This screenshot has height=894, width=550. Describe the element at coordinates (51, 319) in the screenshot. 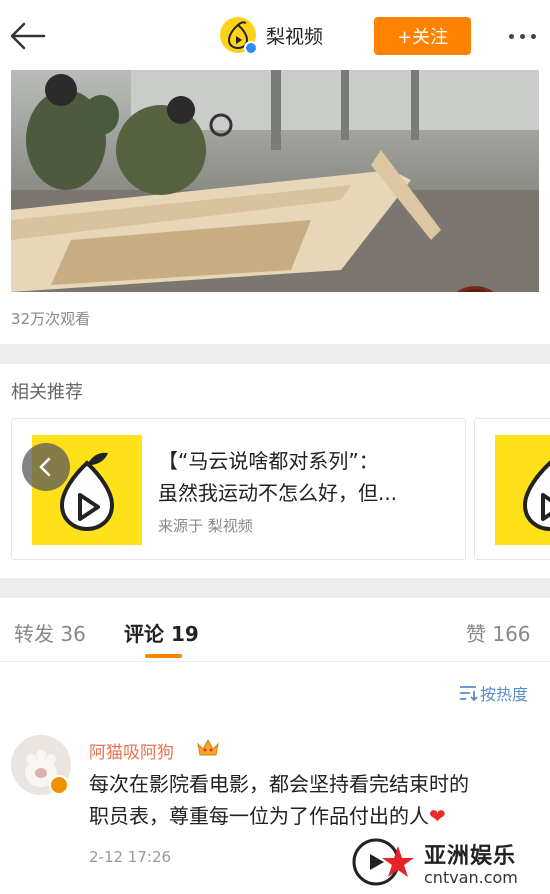

I see `view-count: 32万次观看` at that location.